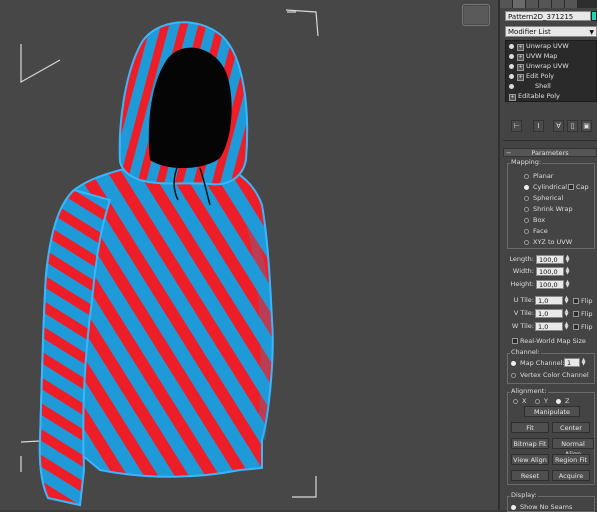 This screenshot has height=512, width=597. I want to click on stack-item-editable-poly: + Editable Poly, so click(551, 96).